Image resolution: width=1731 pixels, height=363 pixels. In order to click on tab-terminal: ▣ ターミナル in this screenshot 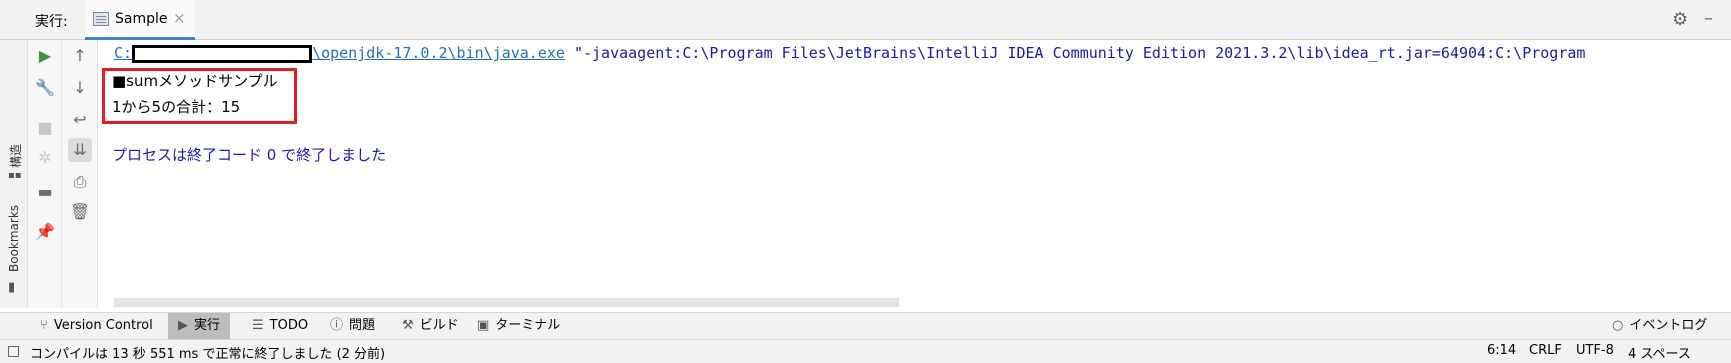, I will do `click(518, 326)`.